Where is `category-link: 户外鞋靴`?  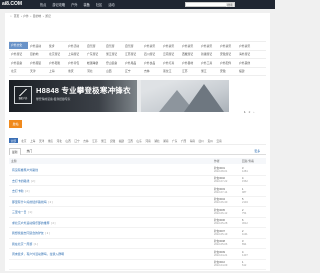 category-link: 户外鞋靴 is located at coordinates (56, 63).